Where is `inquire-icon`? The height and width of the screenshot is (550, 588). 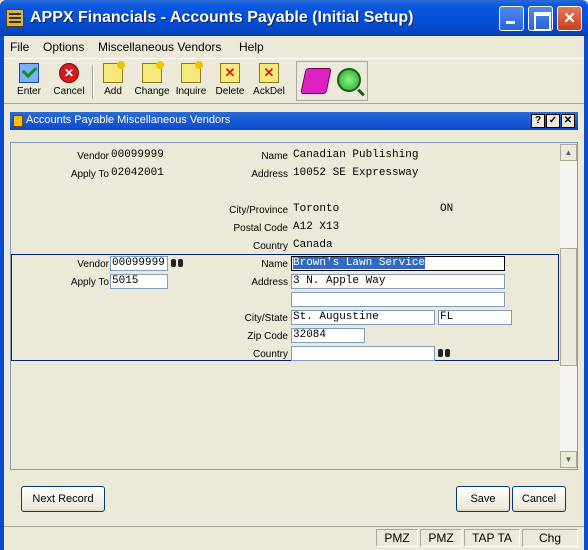
inquire-icon is located at coordinates (192, 72).